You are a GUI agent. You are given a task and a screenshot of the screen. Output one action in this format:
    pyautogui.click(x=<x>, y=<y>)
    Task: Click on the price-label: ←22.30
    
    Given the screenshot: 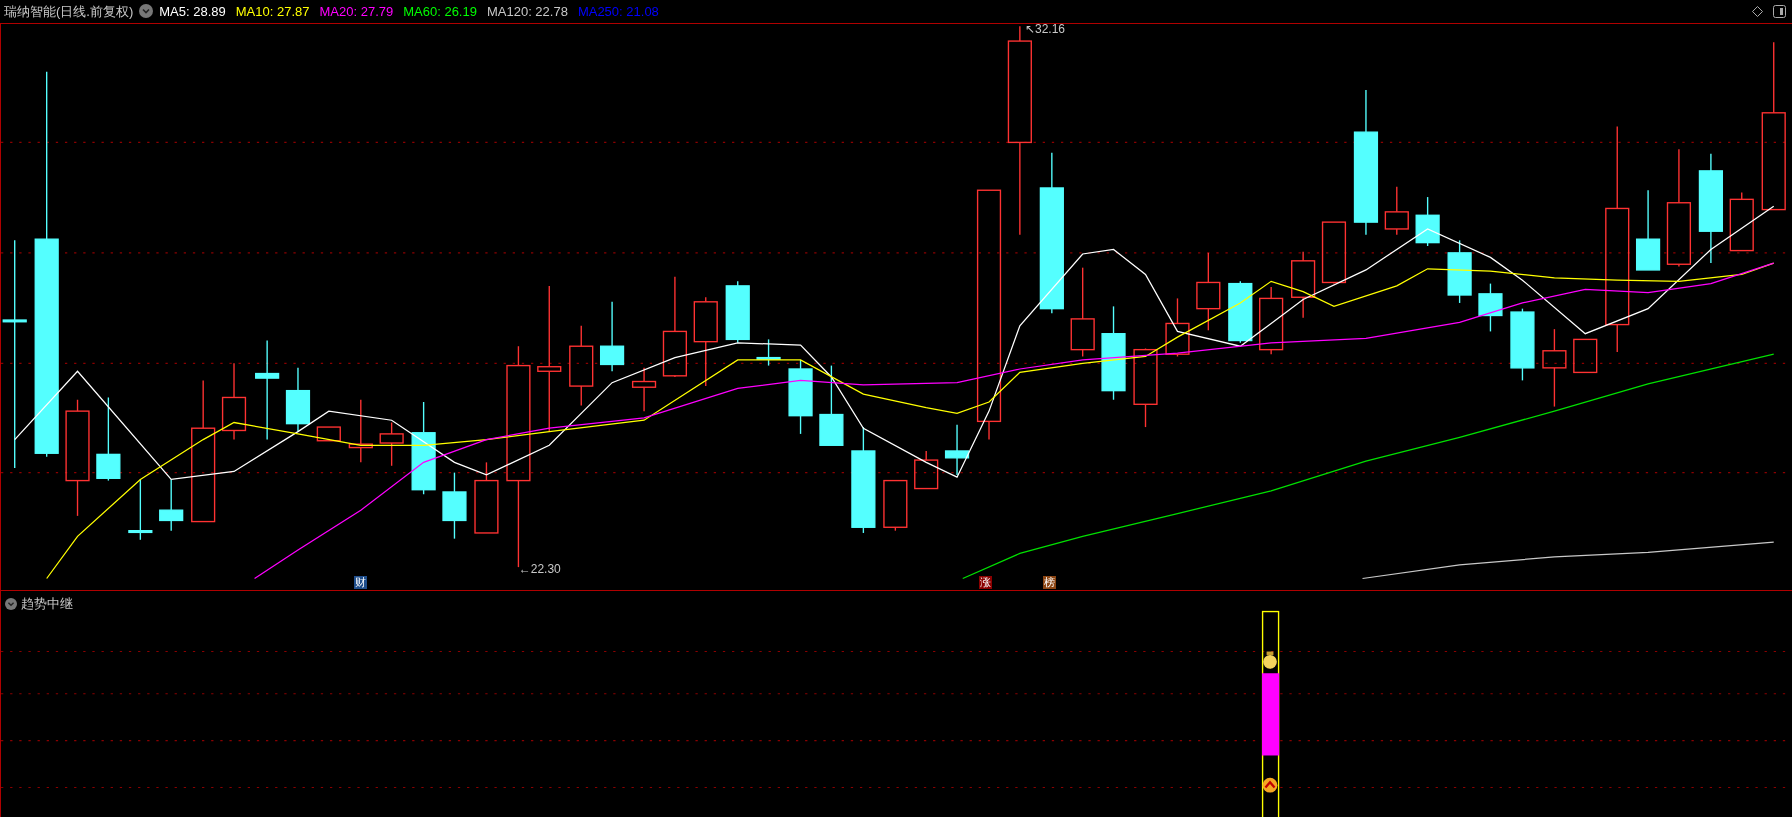 What is the action you would take?
    pyautogui.click(x=539, y=569)
    